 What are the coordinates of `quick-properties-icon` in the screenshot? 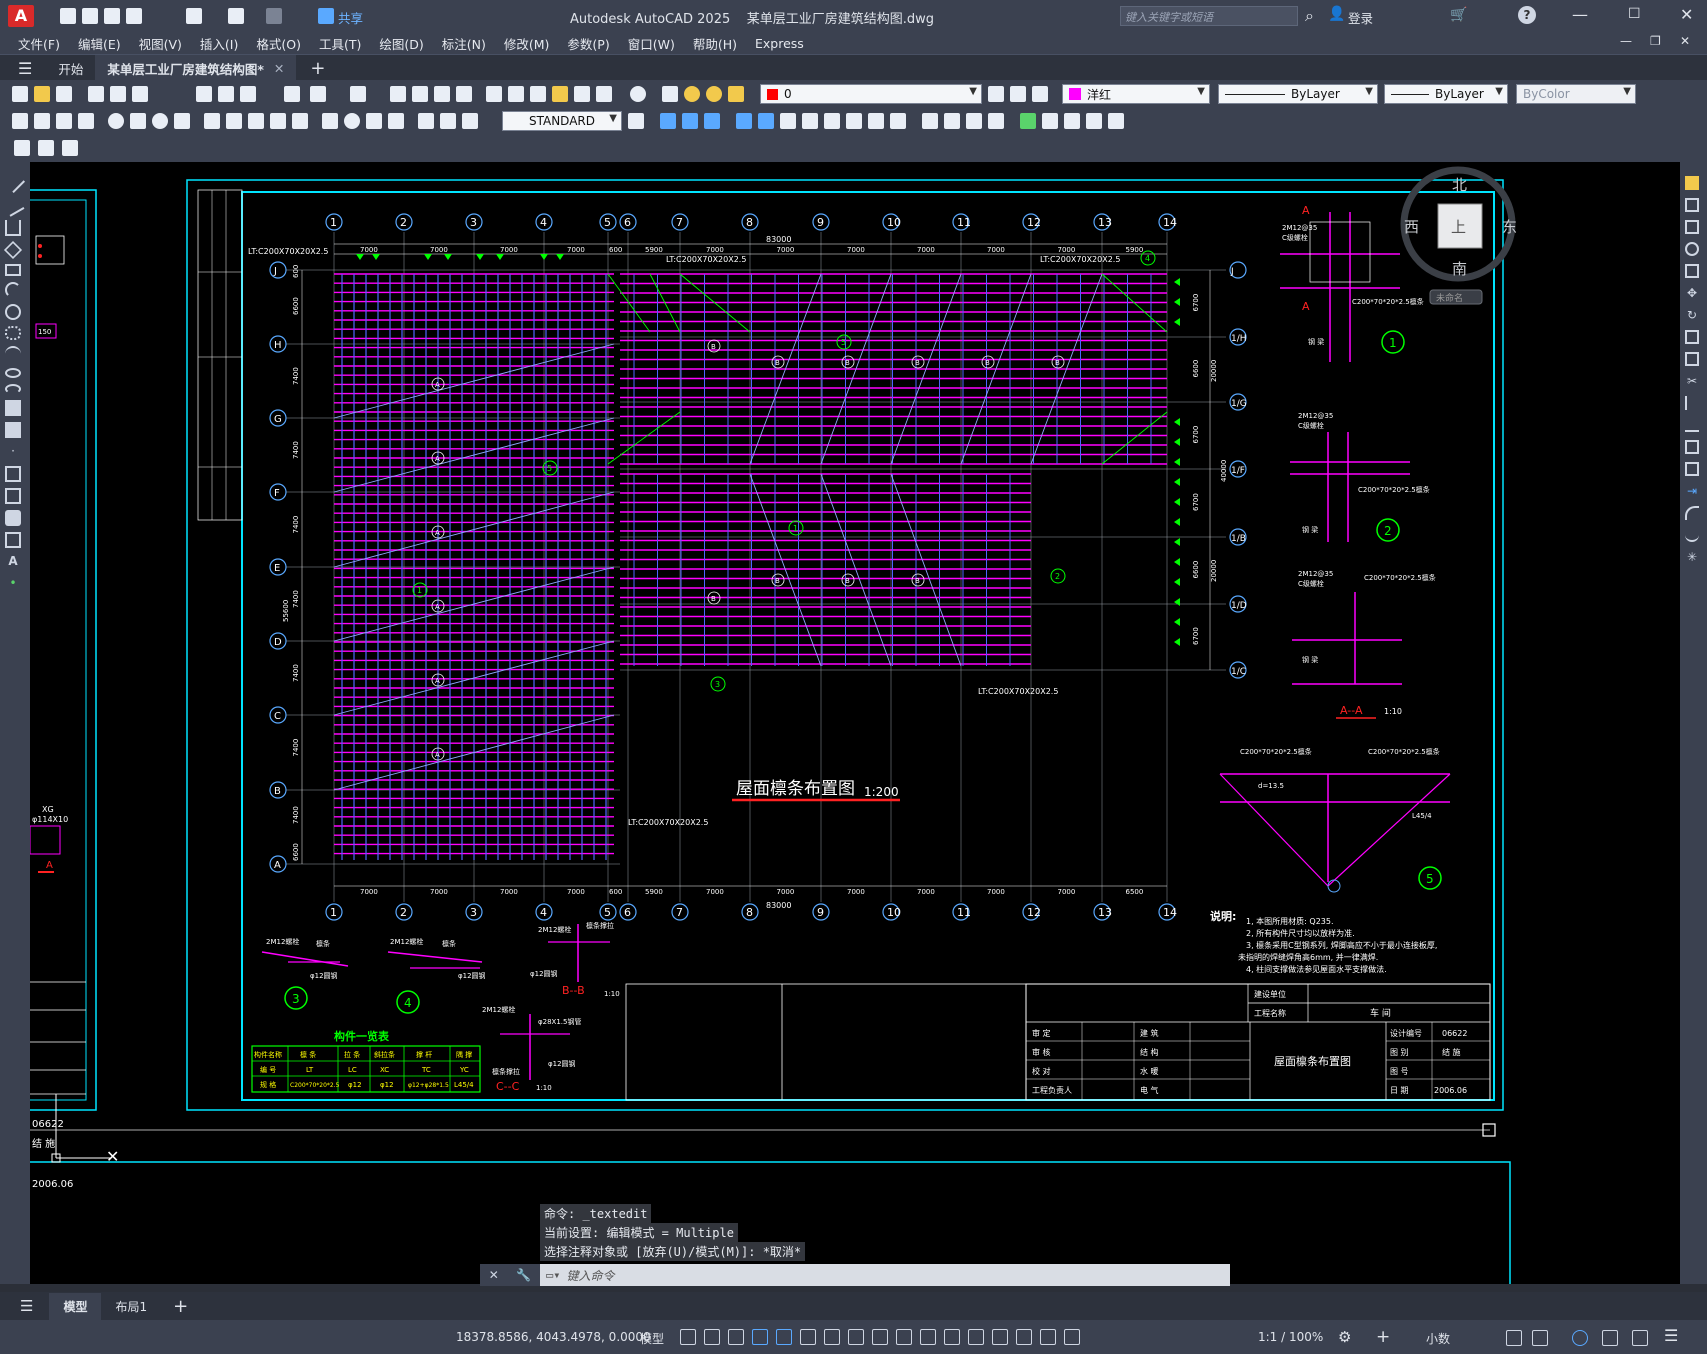 It's located at (1514, 1338).